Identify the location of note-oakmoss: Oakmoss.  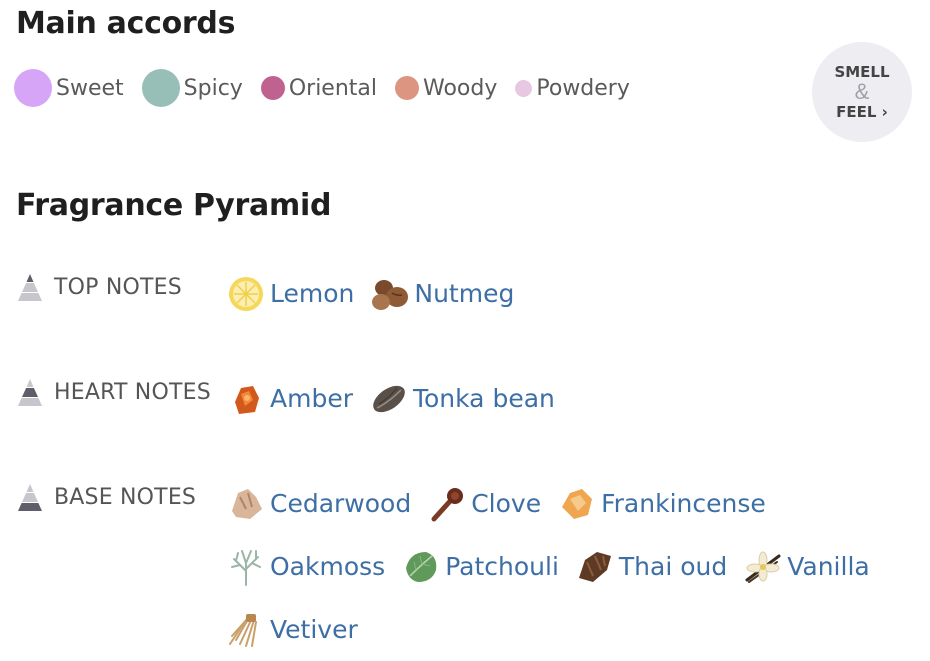
(305, 566).